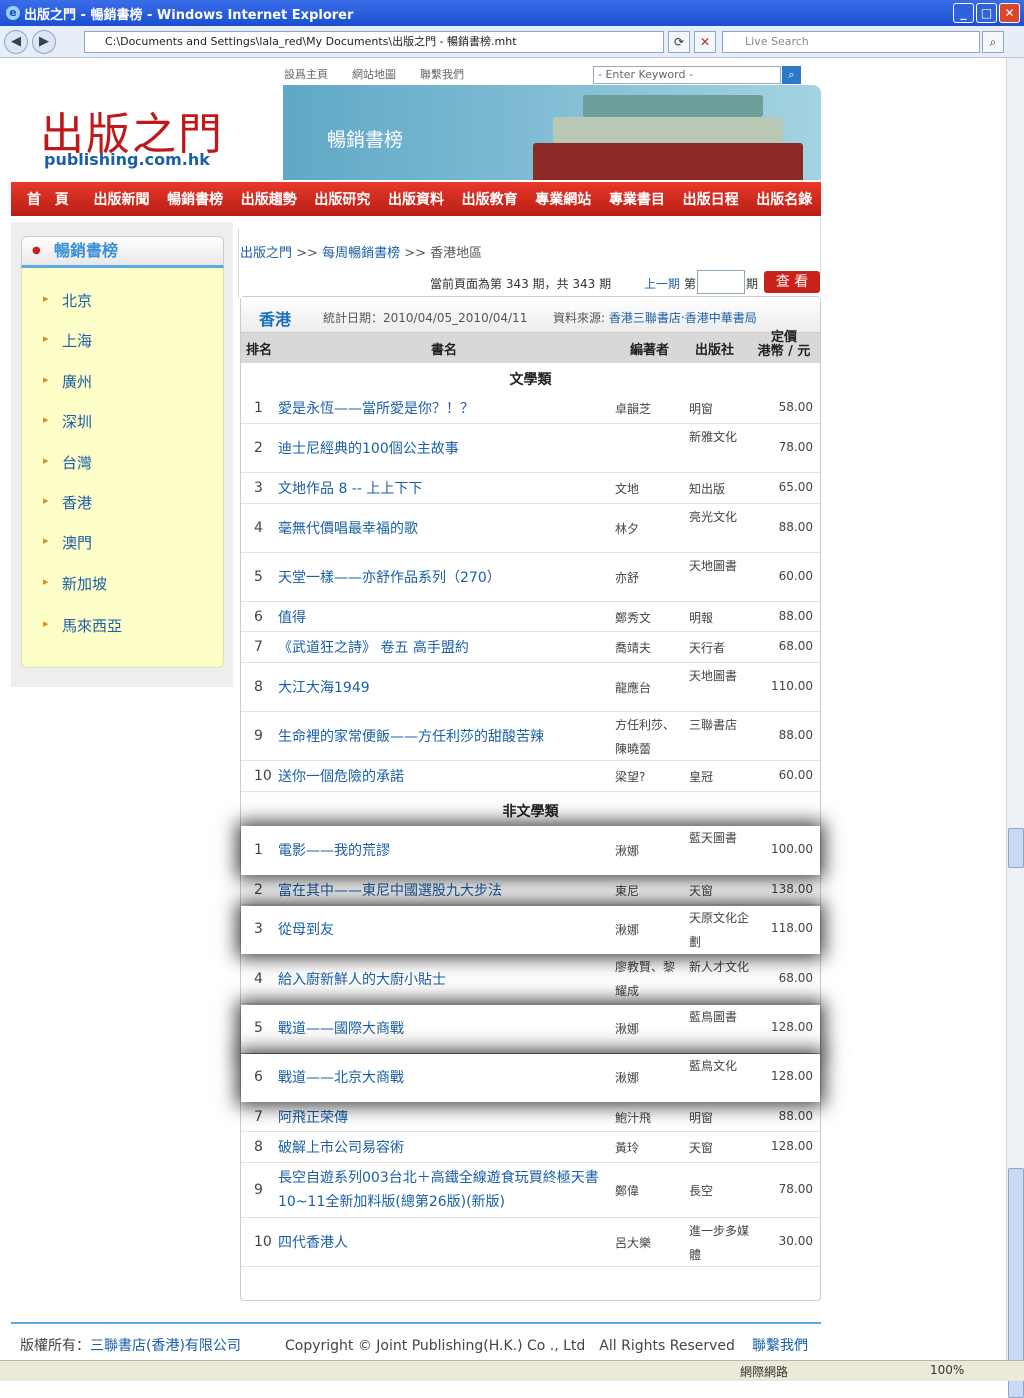 The height and width of the screenshot is (1398, 1024). I want to click on author-cell: 呂大樂, so click(633, 1243).